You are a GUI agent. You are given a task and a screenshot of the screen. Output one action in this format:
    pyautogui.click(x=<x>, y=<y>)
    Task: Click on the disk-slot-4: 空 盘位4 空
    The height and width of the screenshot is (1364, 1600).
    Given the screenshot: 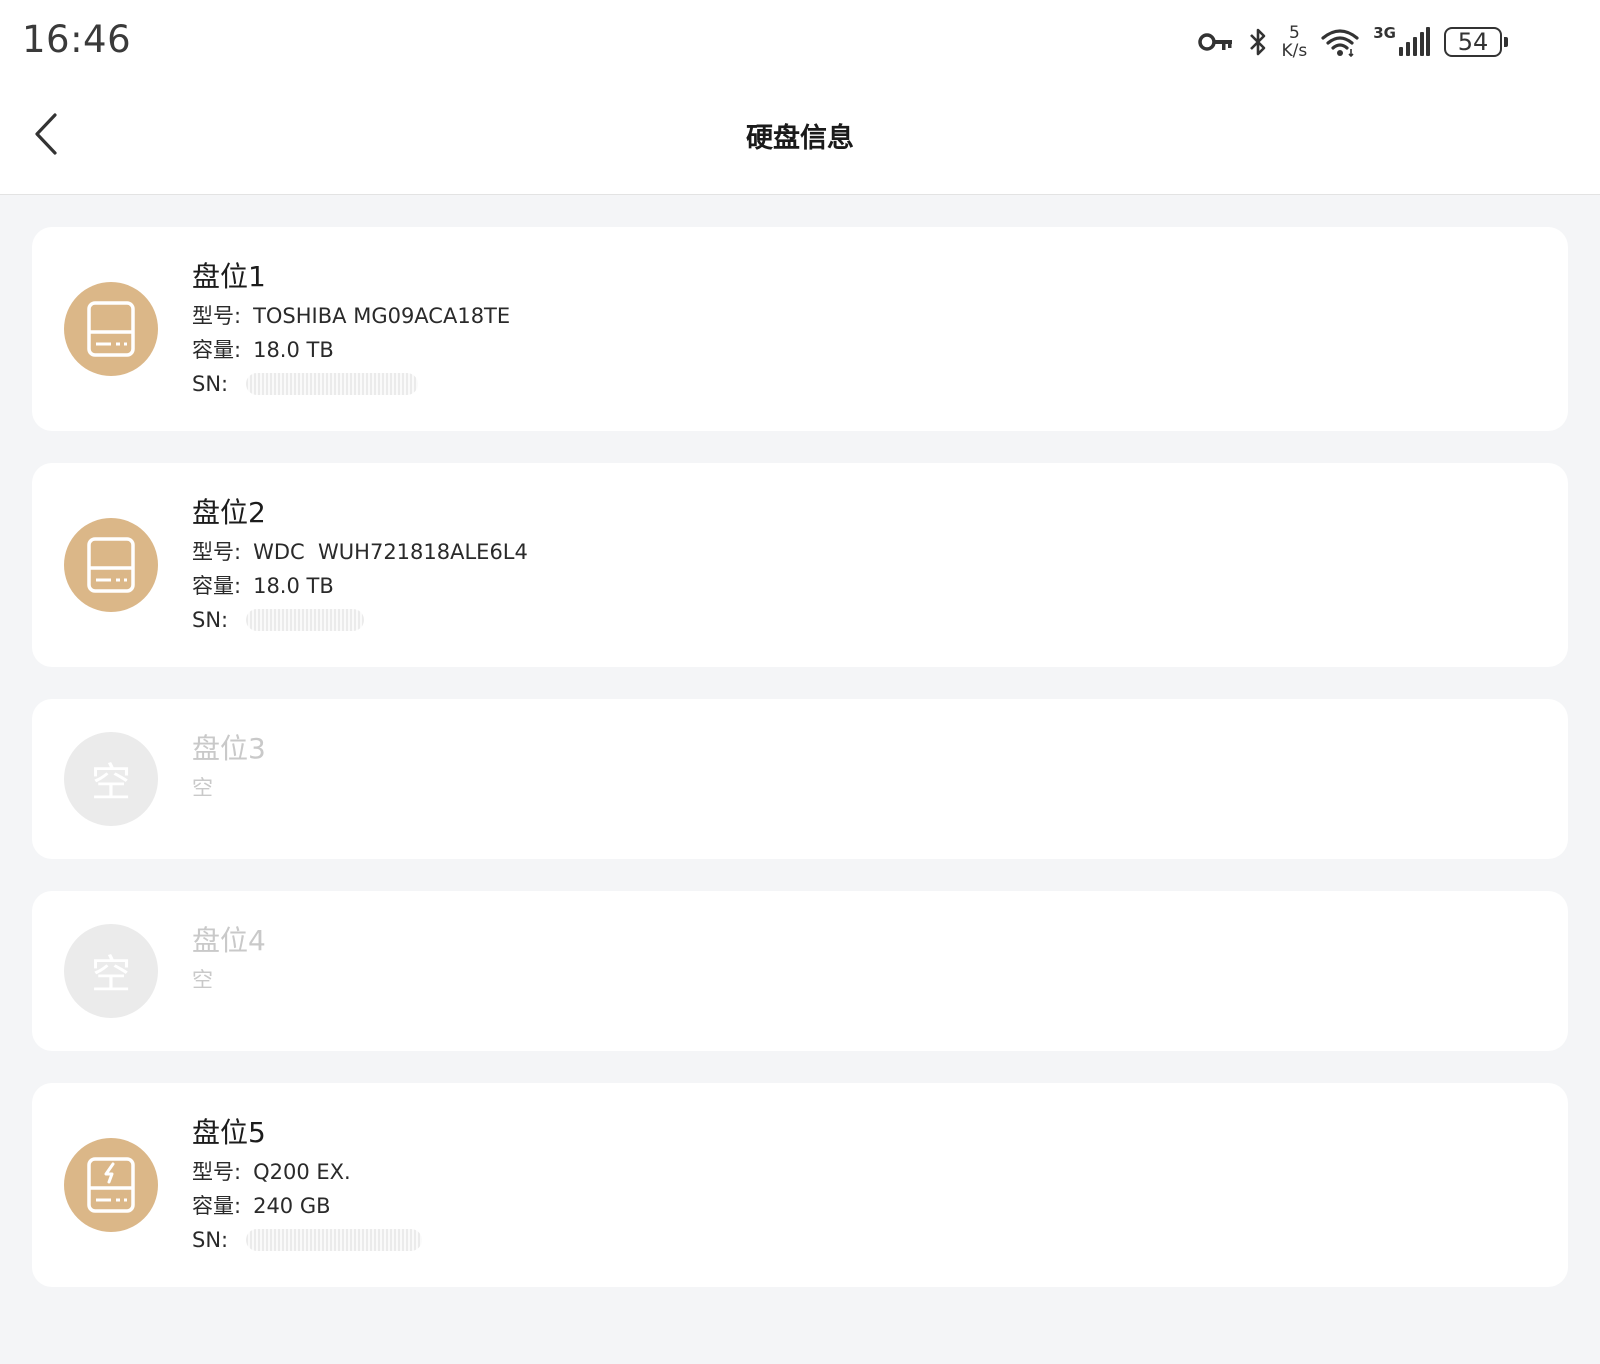 What is the action you would take?
    pyautogui.click(x=800, y=971)
    